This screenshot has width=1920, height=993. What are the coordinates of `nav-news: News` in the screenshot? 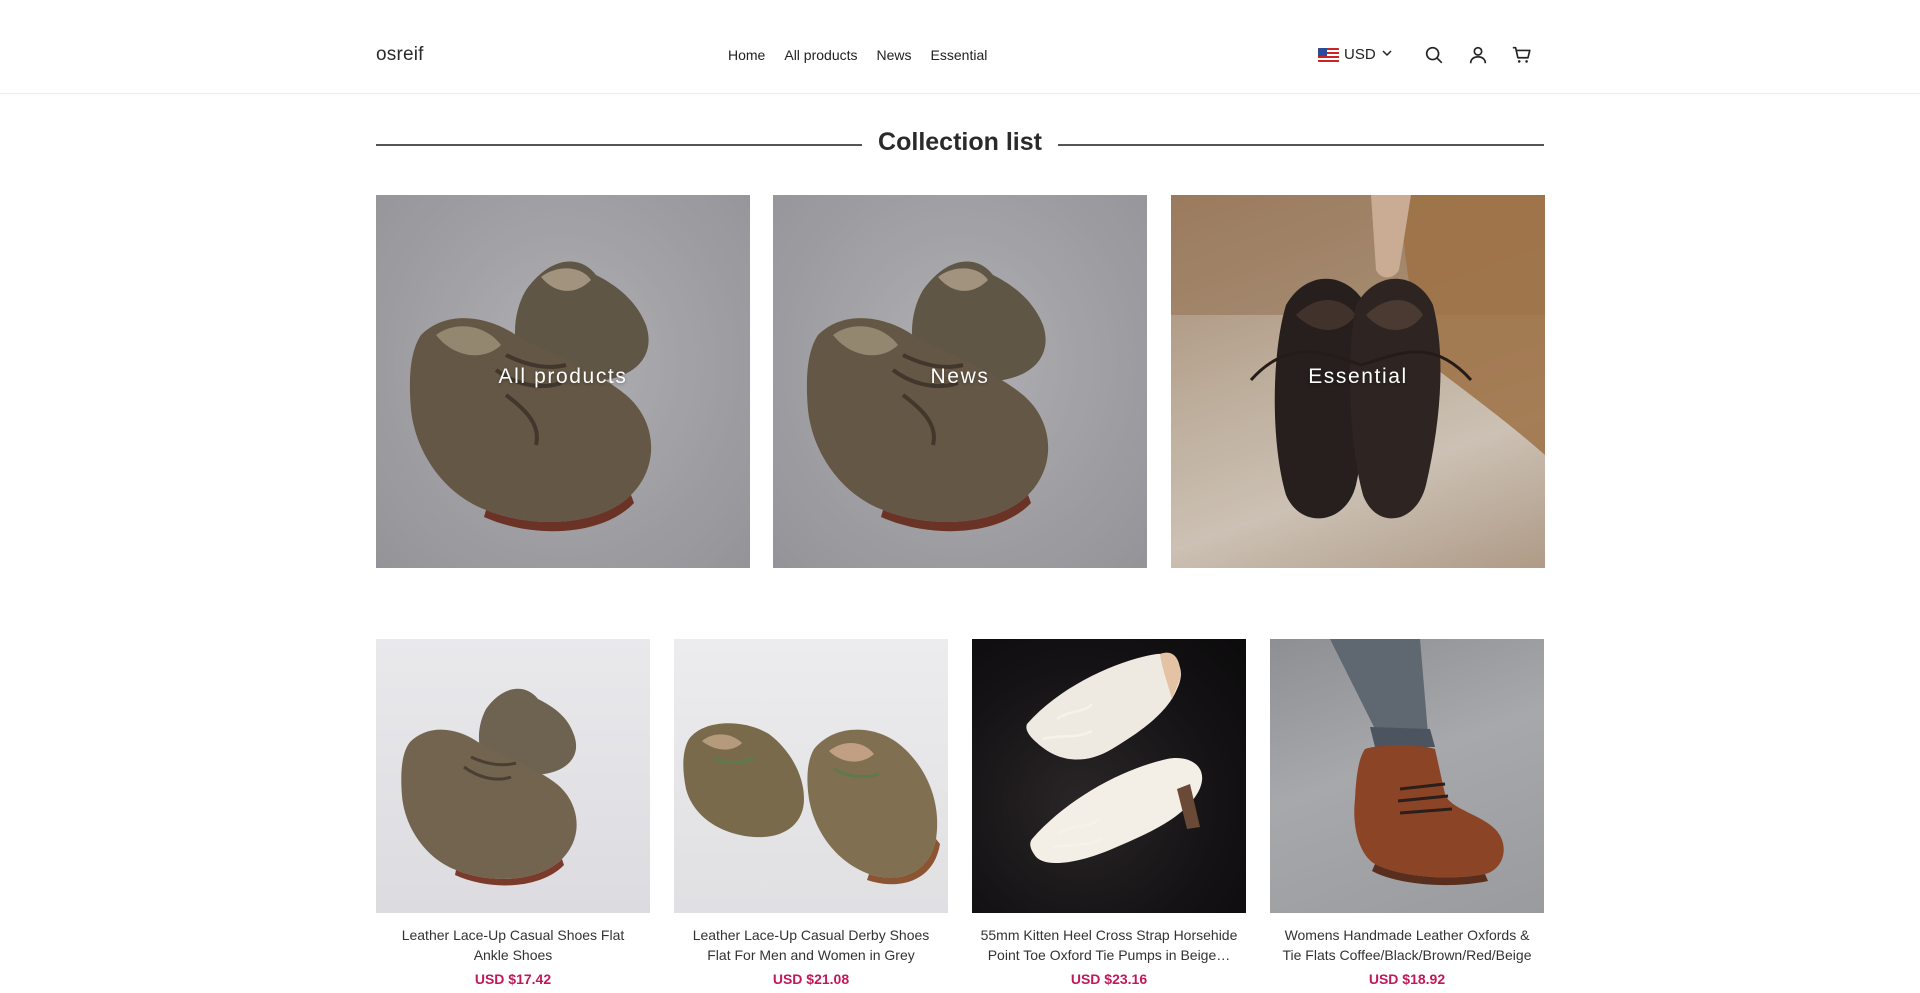 It's located at (894, 55).